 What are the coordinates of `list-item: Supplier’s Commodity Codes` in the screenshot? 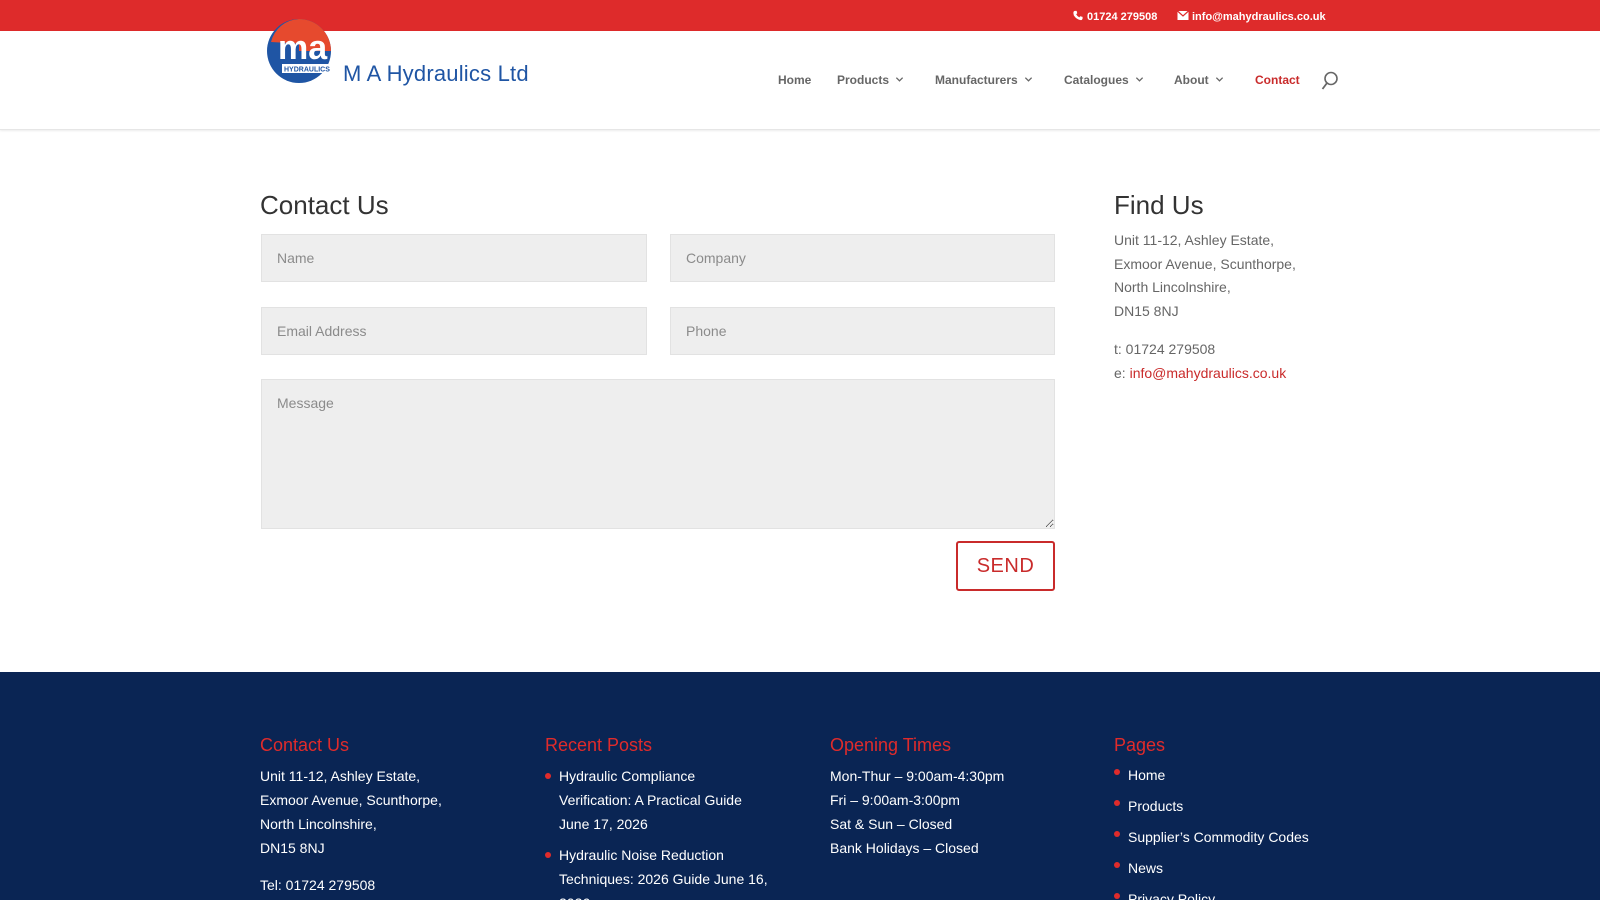 It's located at (1229, 837).